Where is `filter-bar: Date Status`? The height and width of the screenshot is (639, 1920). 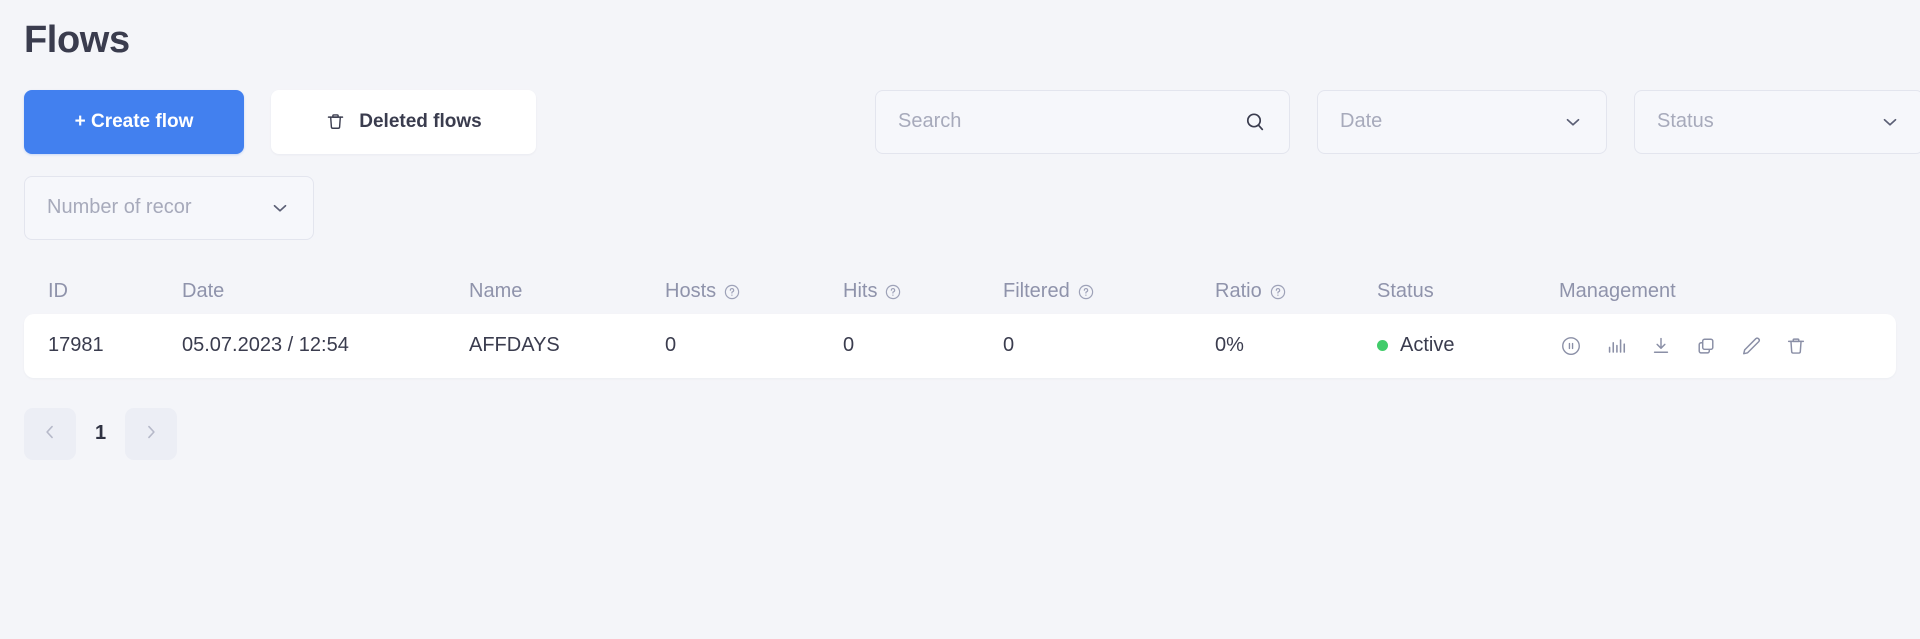
filter-bar: Date Status is located at coordinates (1397, 121).